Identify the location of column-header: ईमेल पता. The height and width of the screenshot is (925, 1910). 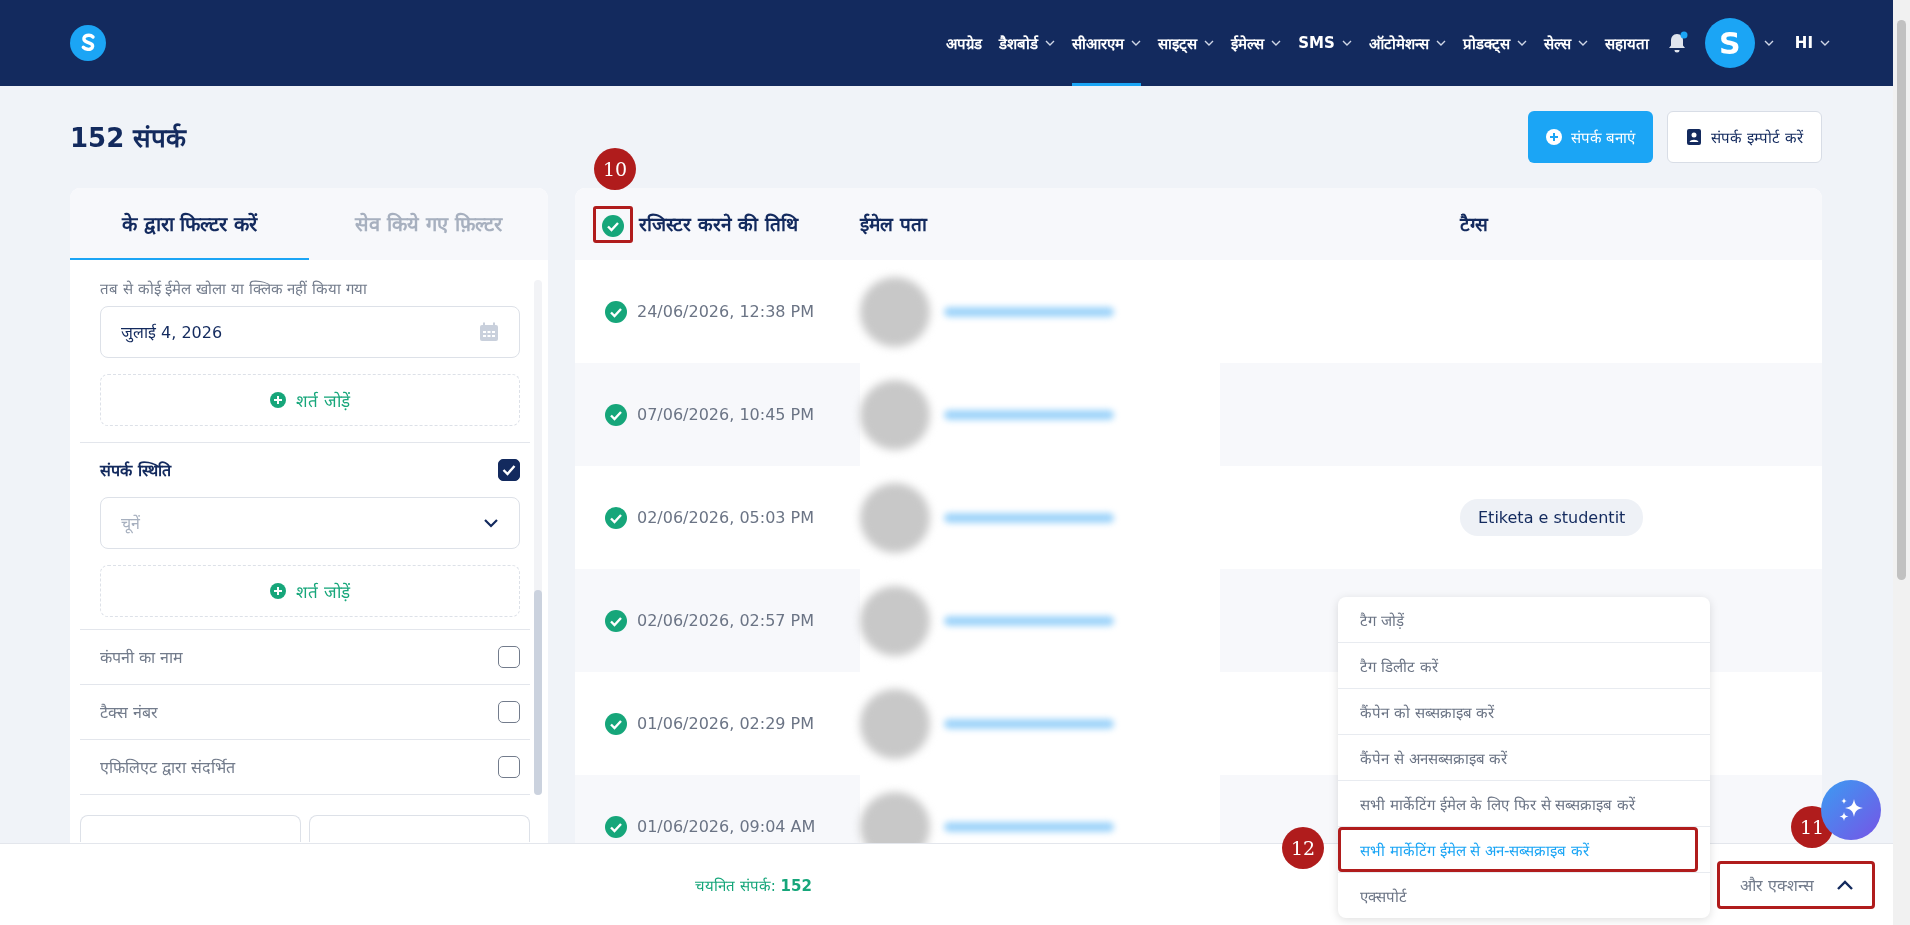
(893, 224).